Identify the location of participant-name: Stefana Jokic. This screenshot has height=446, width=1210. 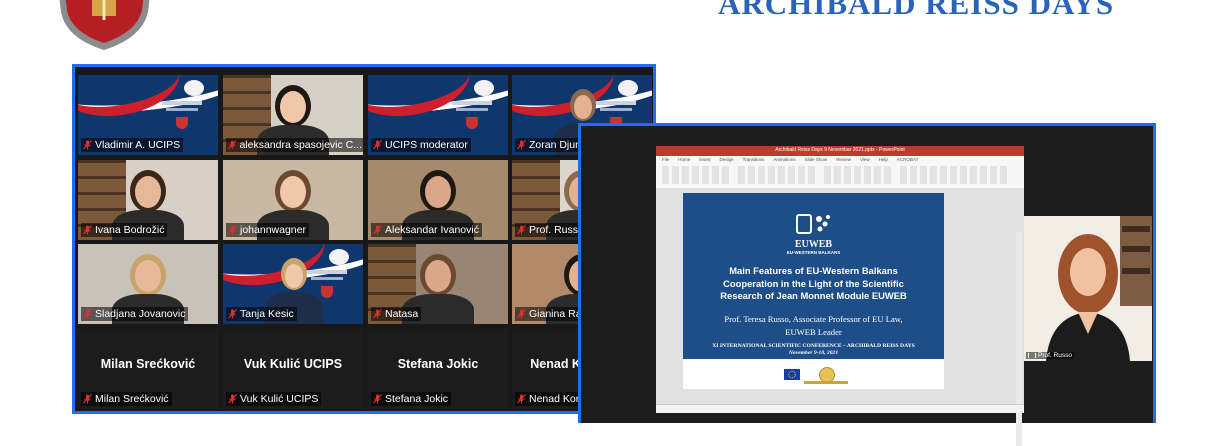
(417, 399).